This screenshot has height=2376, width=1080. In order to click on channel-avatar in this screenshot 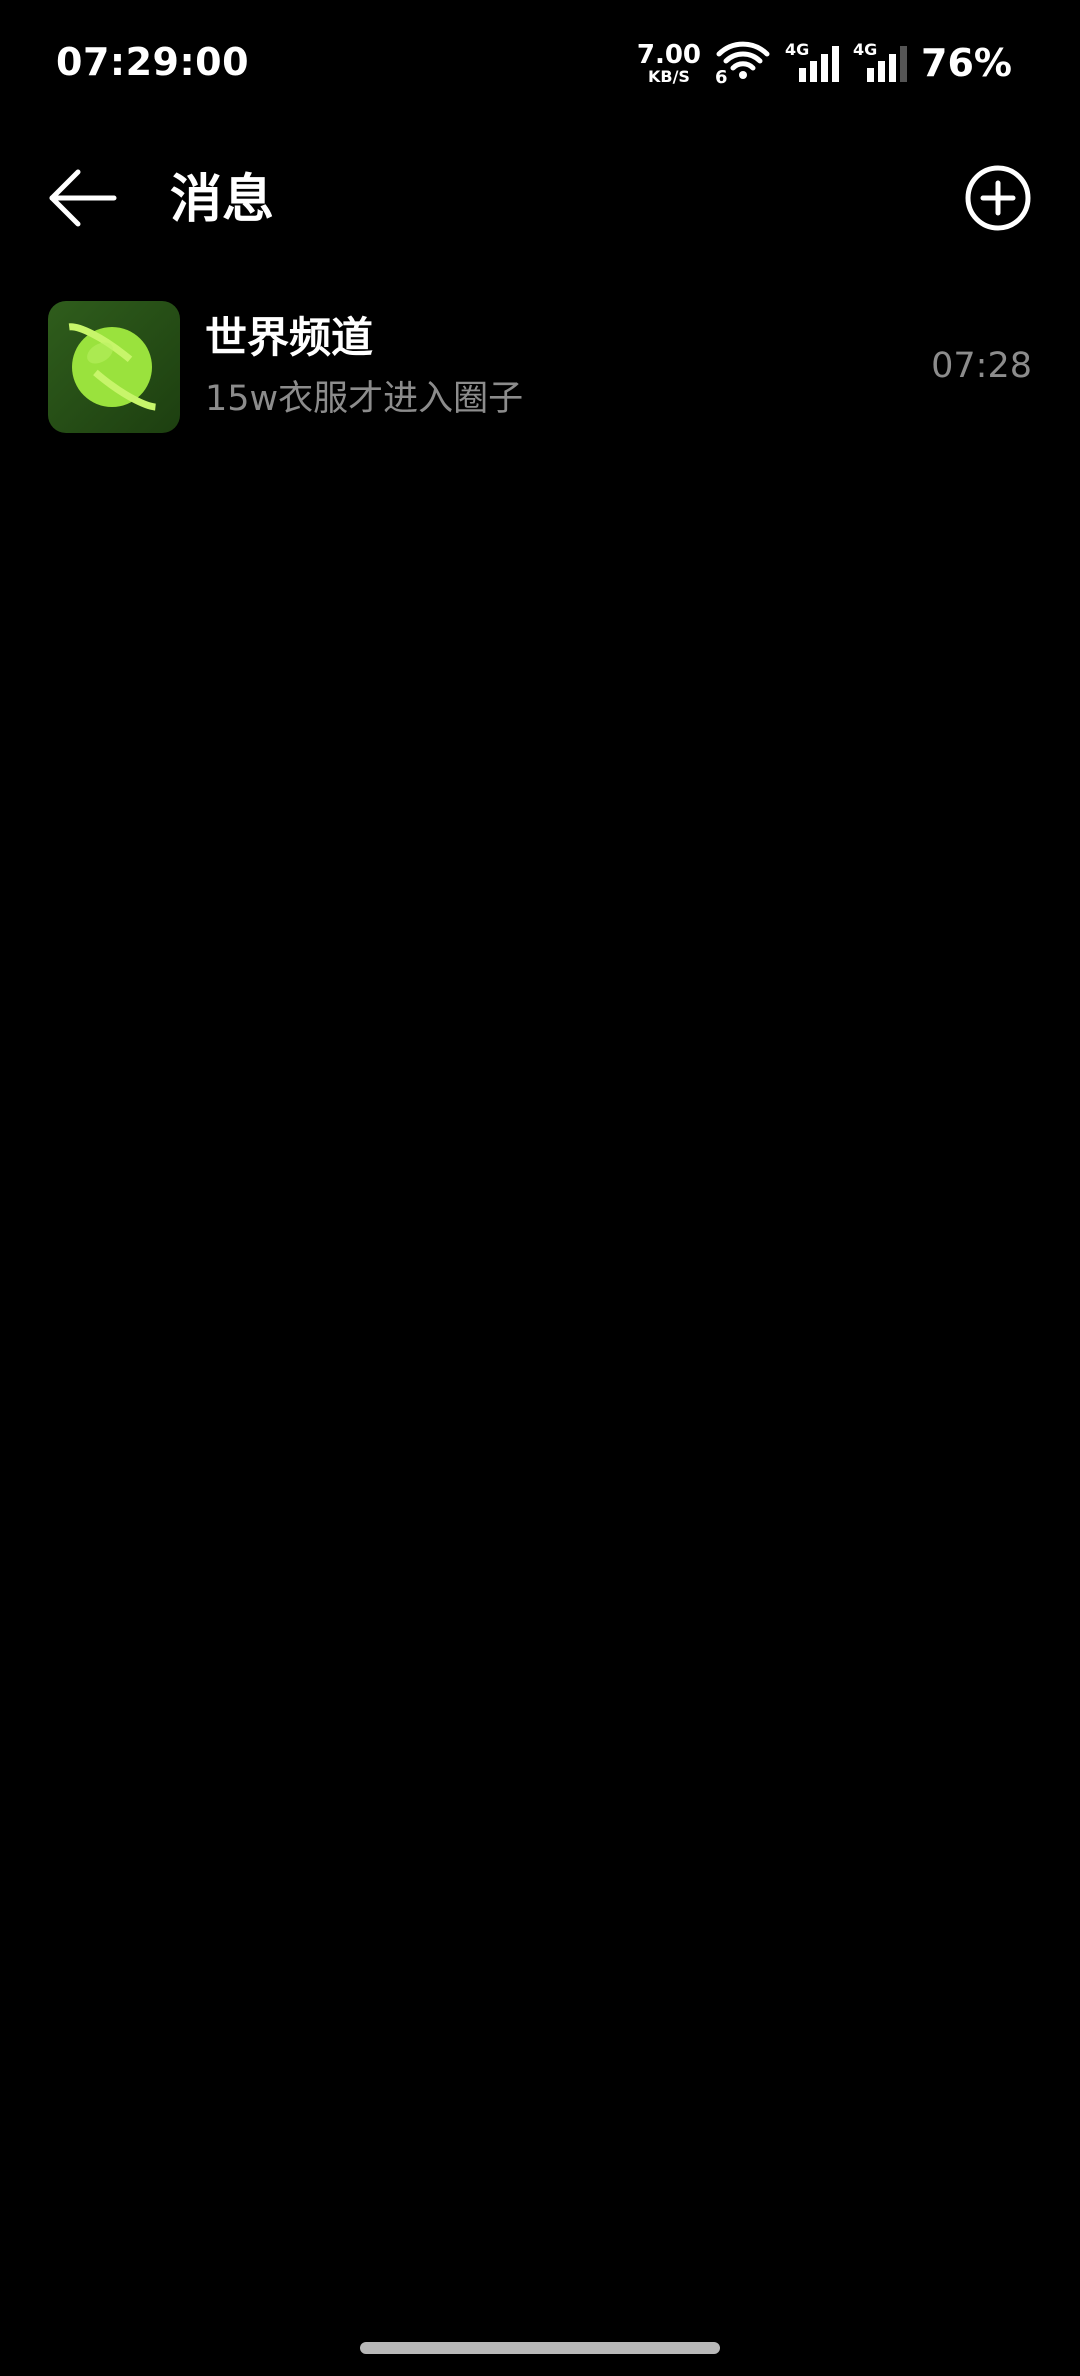, I will do `click(114, 367)`.